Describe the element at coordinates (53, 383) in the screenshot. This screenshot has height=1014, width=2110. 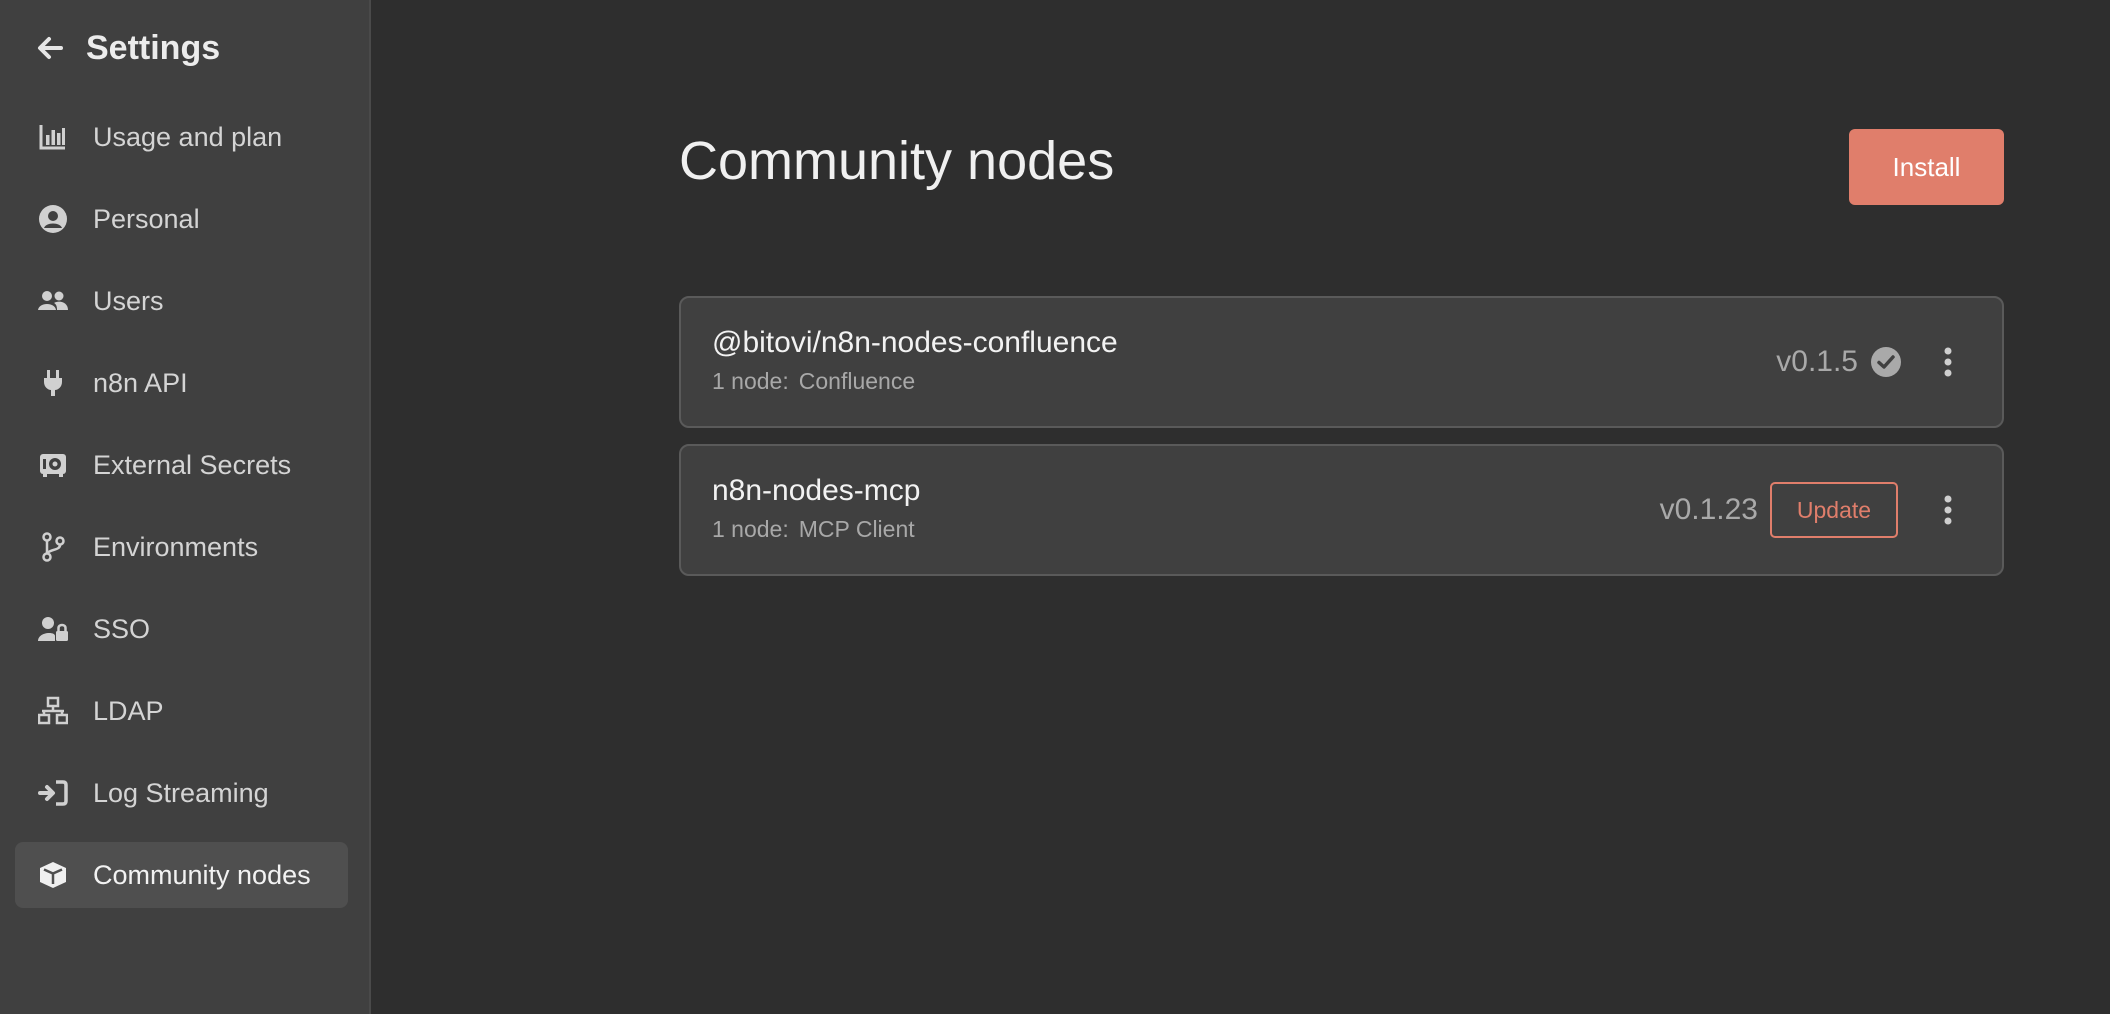
I see `plug-icon` at that location.